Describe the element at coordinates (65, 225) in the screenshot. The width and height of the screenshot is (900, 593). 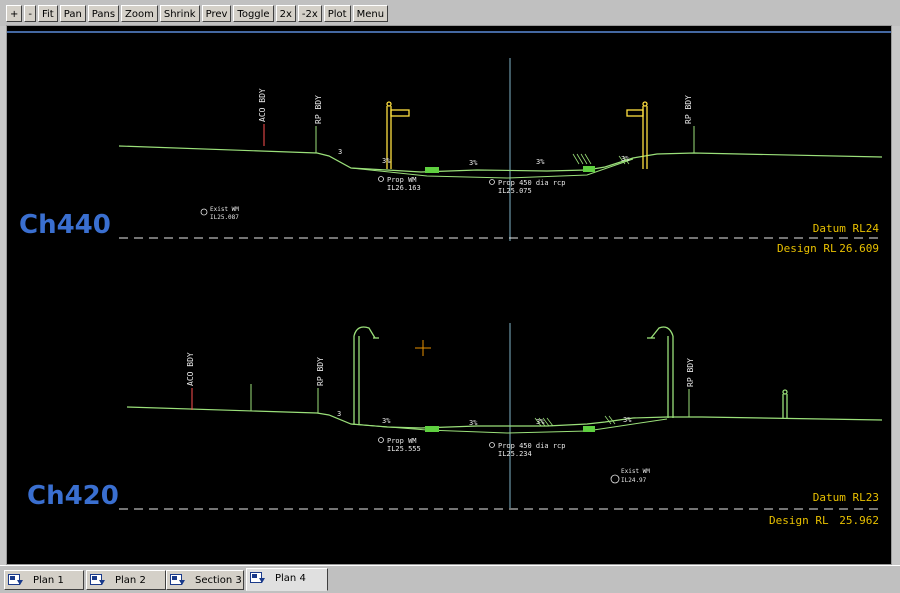
I see `chainage-label: Ch440` at that location.